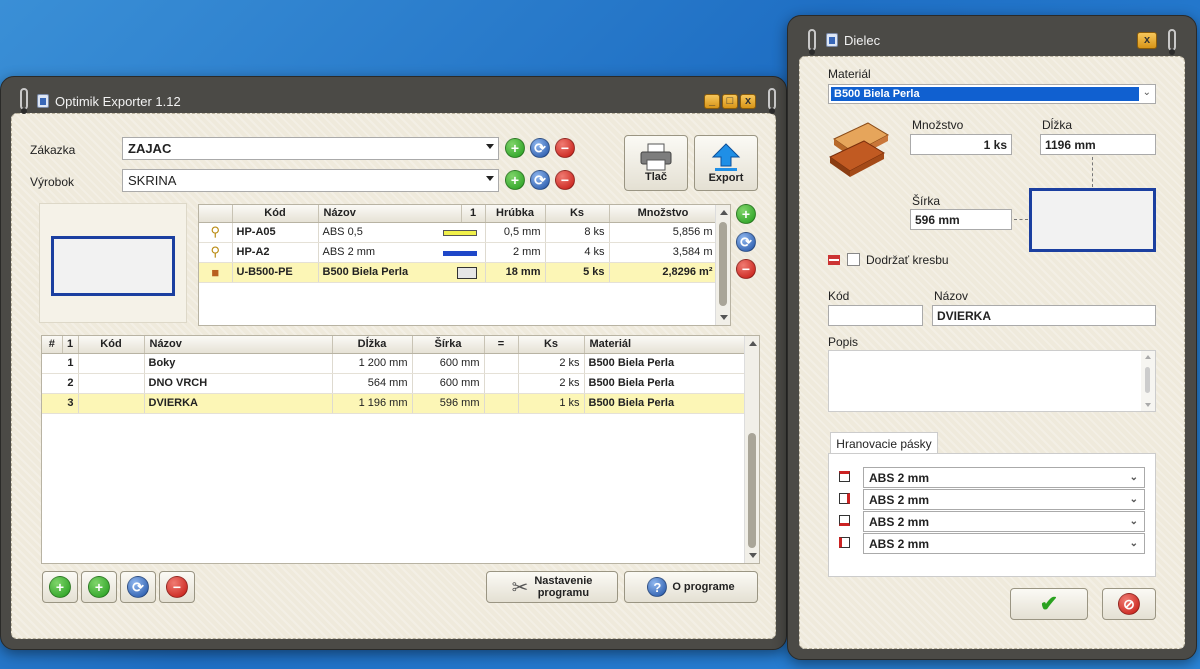 The image size is (1200, 669). I want to click on parts-header-row: # 1 Kód Názov Dĺžka Šírka = Ks Materiál, so click(394, 345).